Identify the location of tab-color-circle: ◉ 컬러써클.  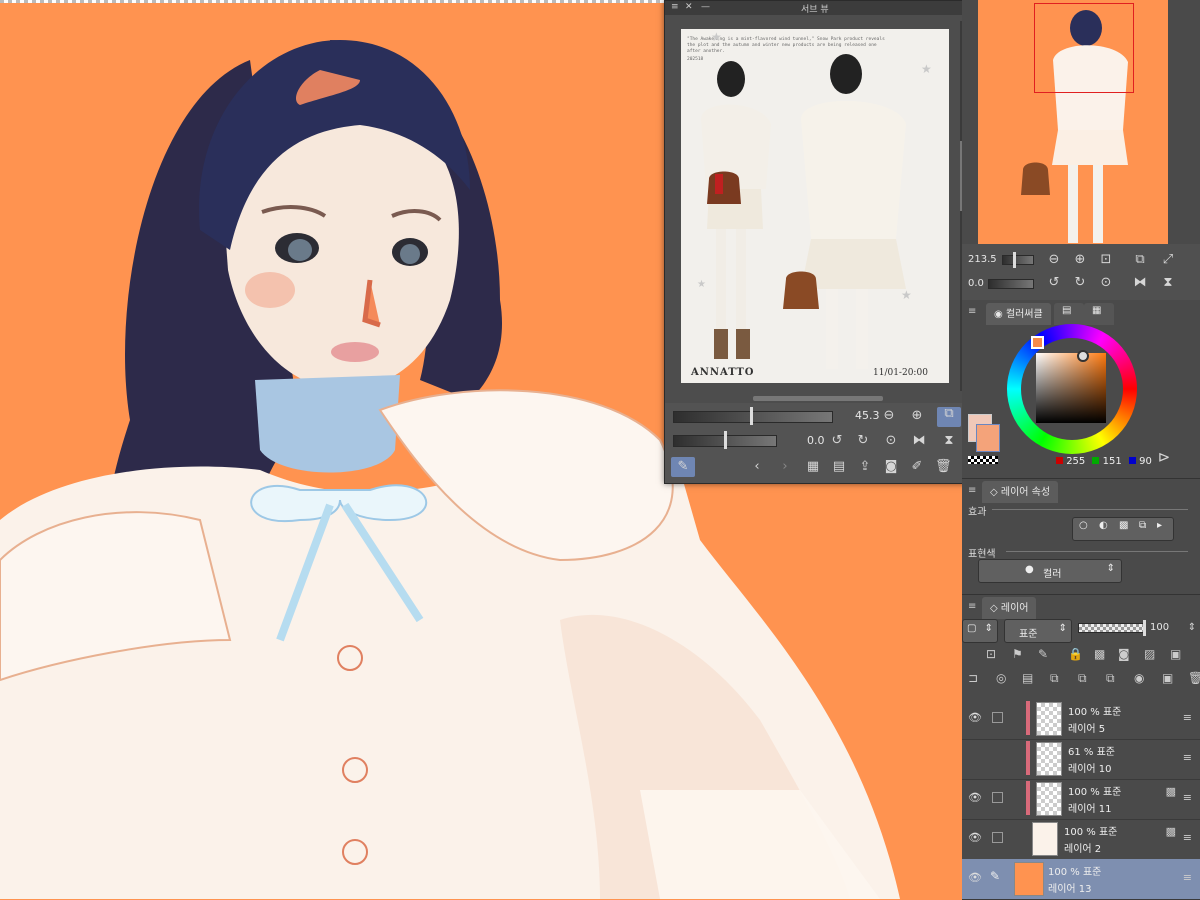
(1018, 314).